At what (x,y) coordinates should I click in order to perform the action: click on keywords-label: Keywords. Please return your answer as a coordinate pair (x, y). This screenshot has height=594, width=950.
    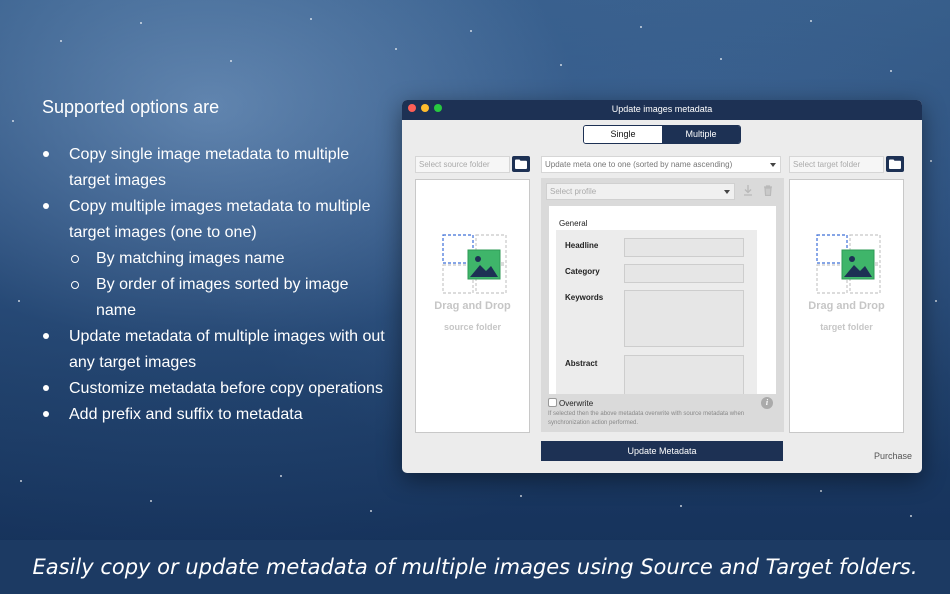
    Looking at the image, I should click on (584, 297).